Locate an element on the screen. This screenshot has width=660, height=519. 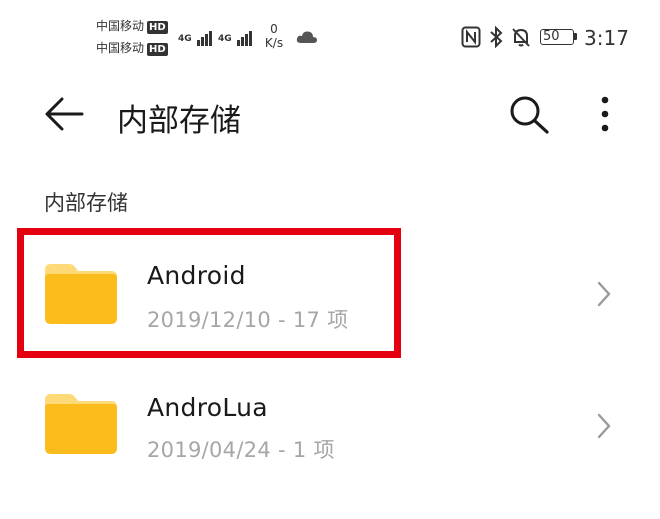
nfc-icon is located at coordinates (471, 37).